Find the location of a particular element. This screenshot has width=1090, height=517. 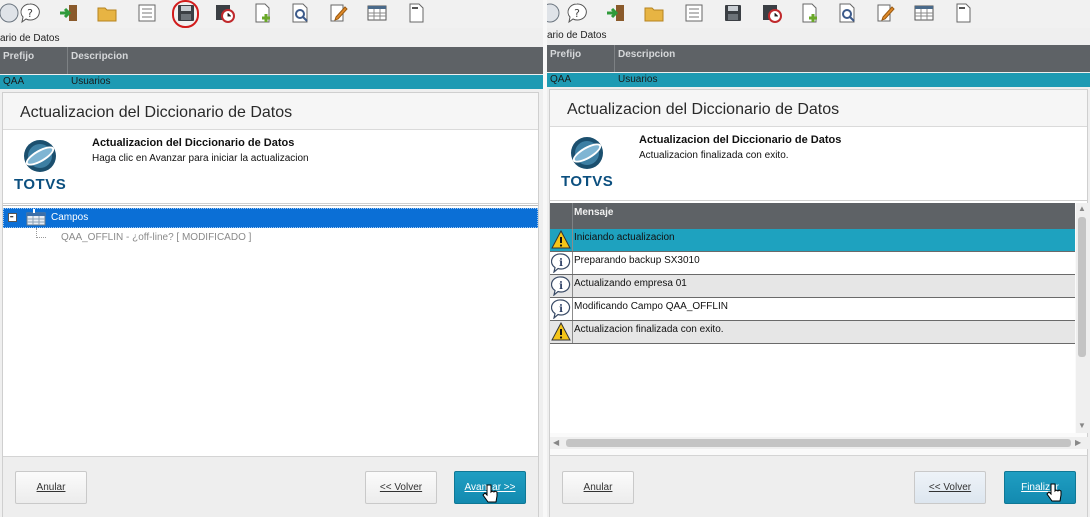

message-grid-header: Mensaje is located at coordinates (812, 216).